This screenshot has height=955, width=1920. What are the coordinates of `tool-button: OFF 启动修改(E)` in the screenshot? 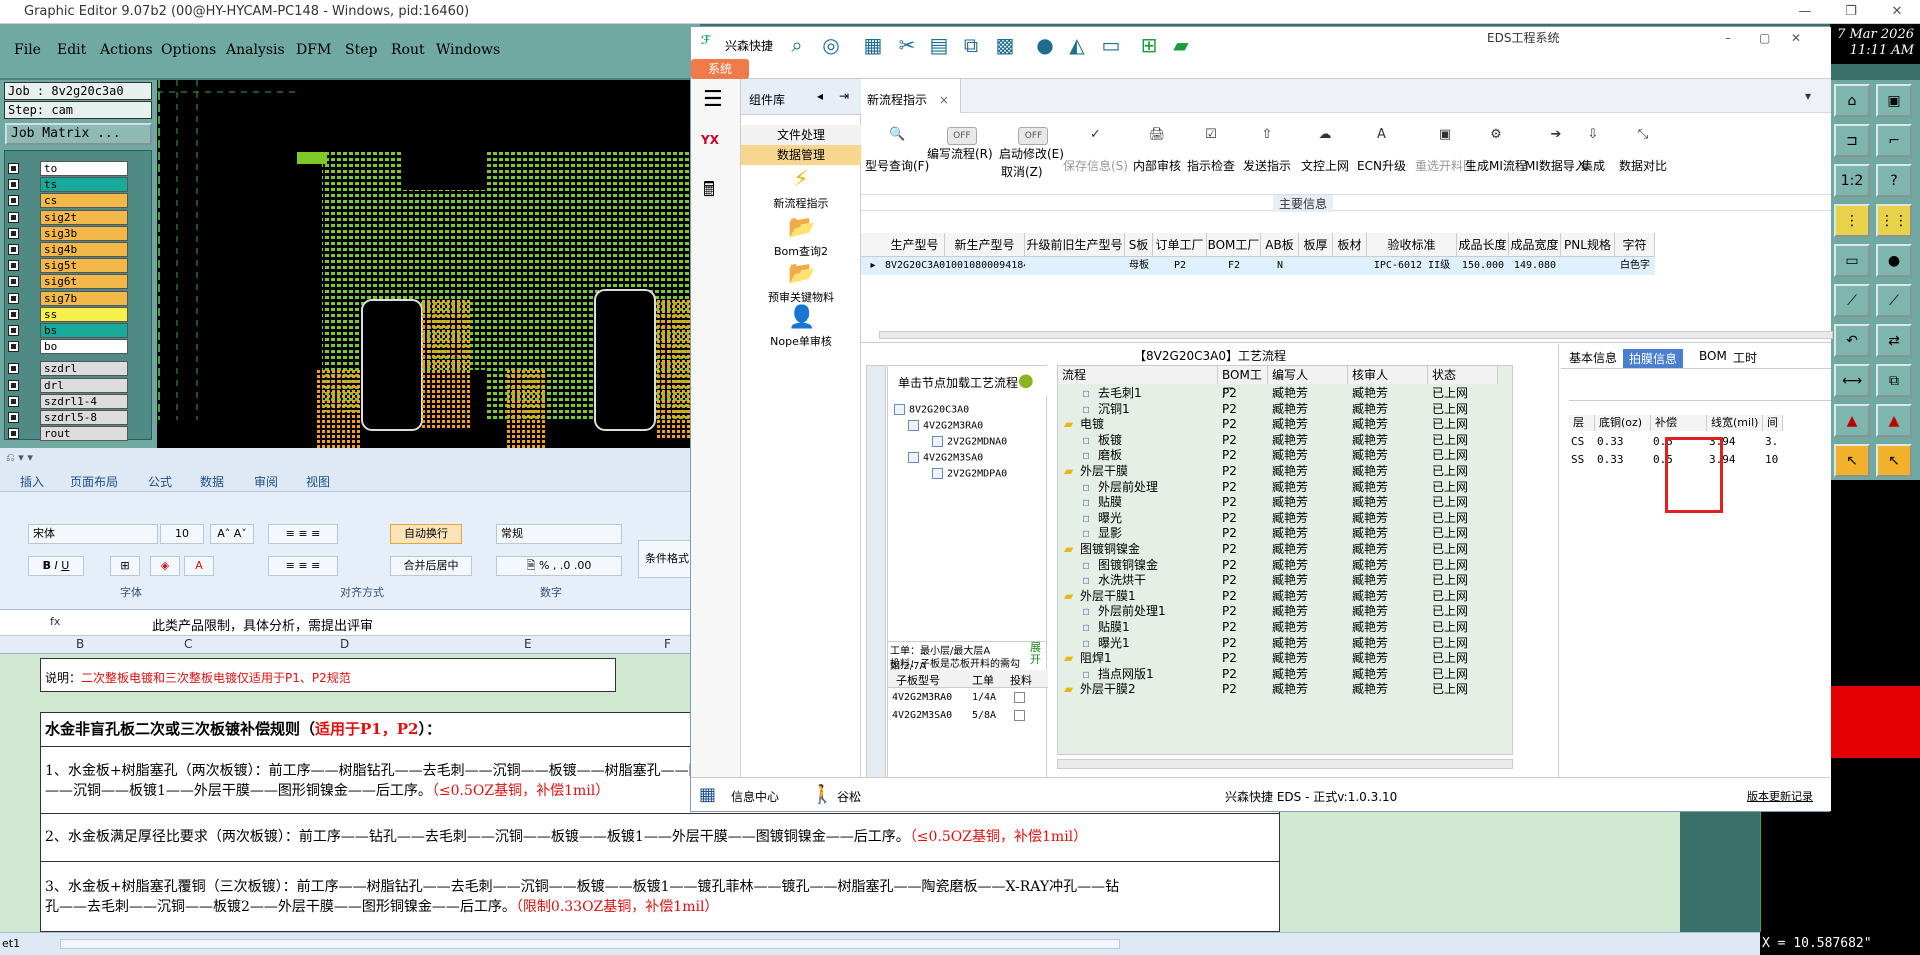 It's located at (1031, 144).